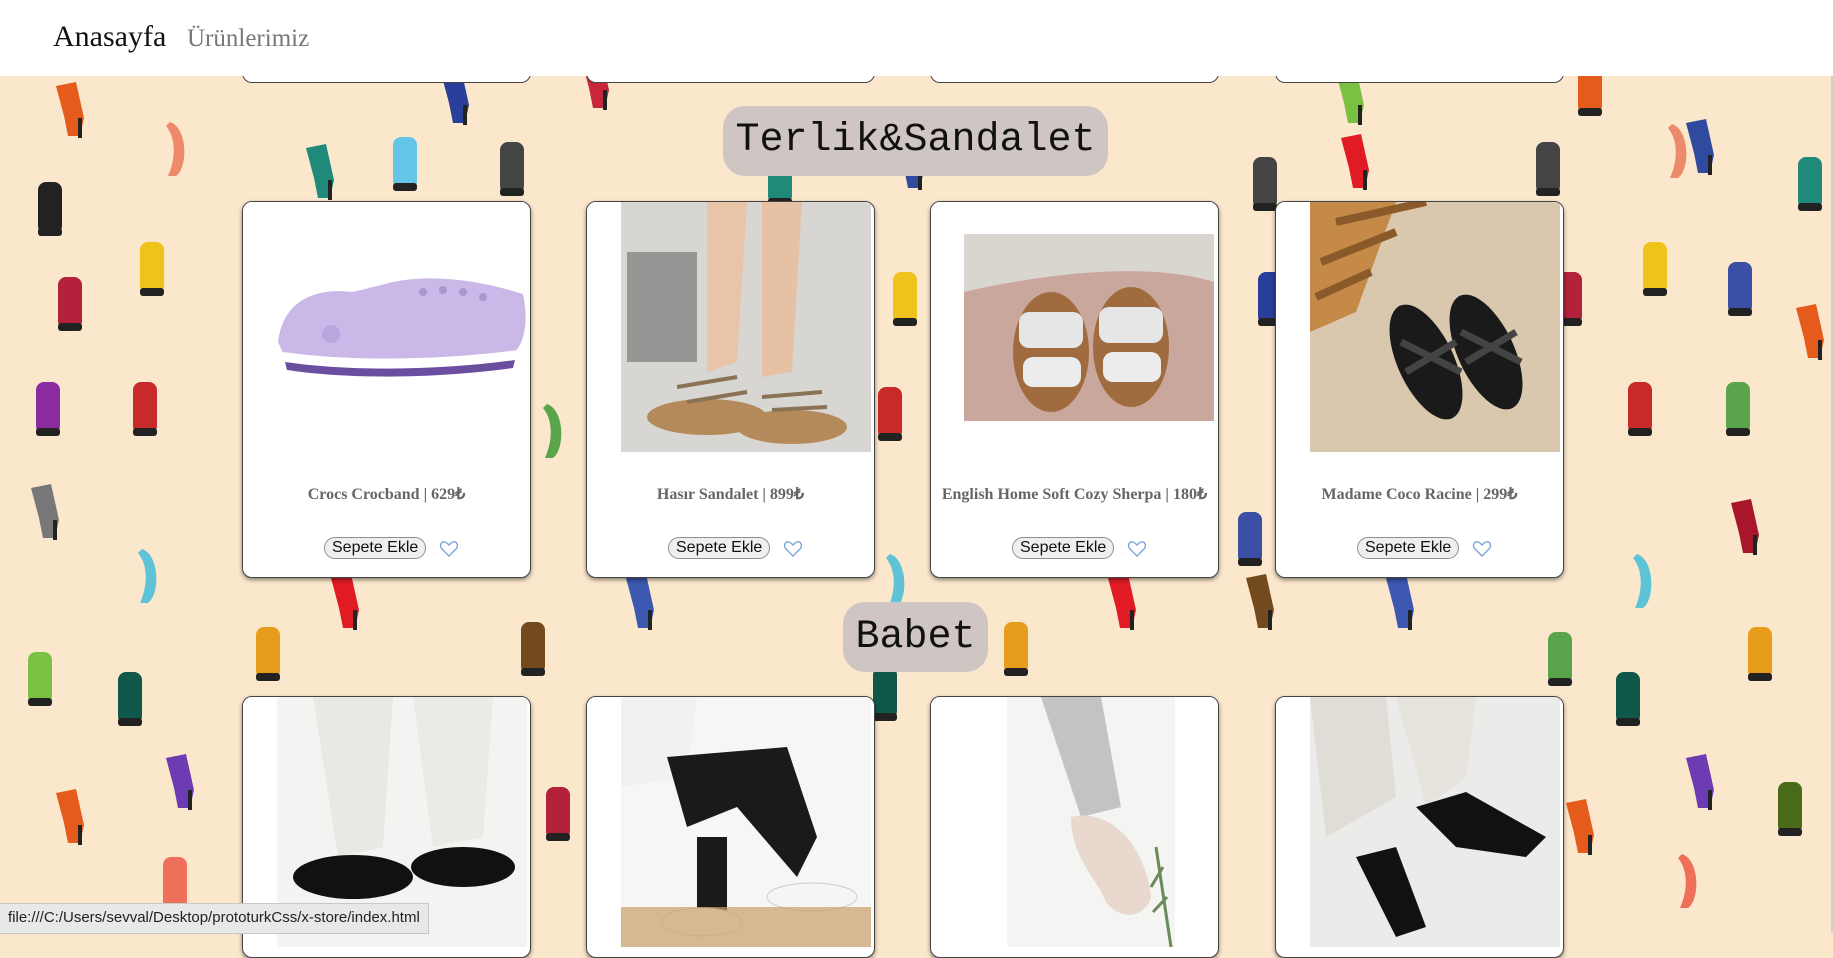 This screenshot has height=958, width=1833. Describe the element at coordinates (916, 38) in the screenshot. I see `top-navbar: Anasayfa Ürünlerimiz` at that location.